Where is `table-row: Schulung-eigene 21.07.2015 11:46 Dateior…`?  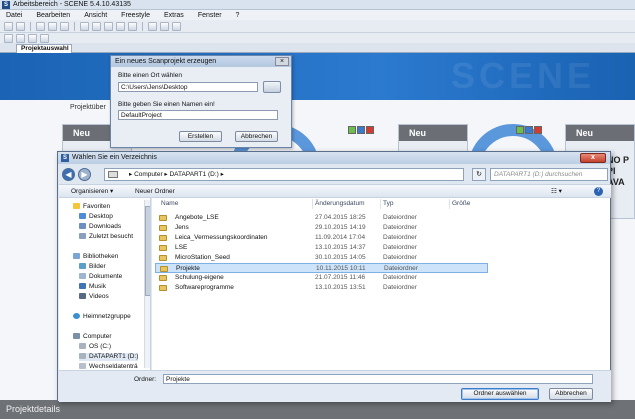
table-row: Schulung-eigene 21.07.2015 11:46 Dateior… is located at coordinates (321, 278).